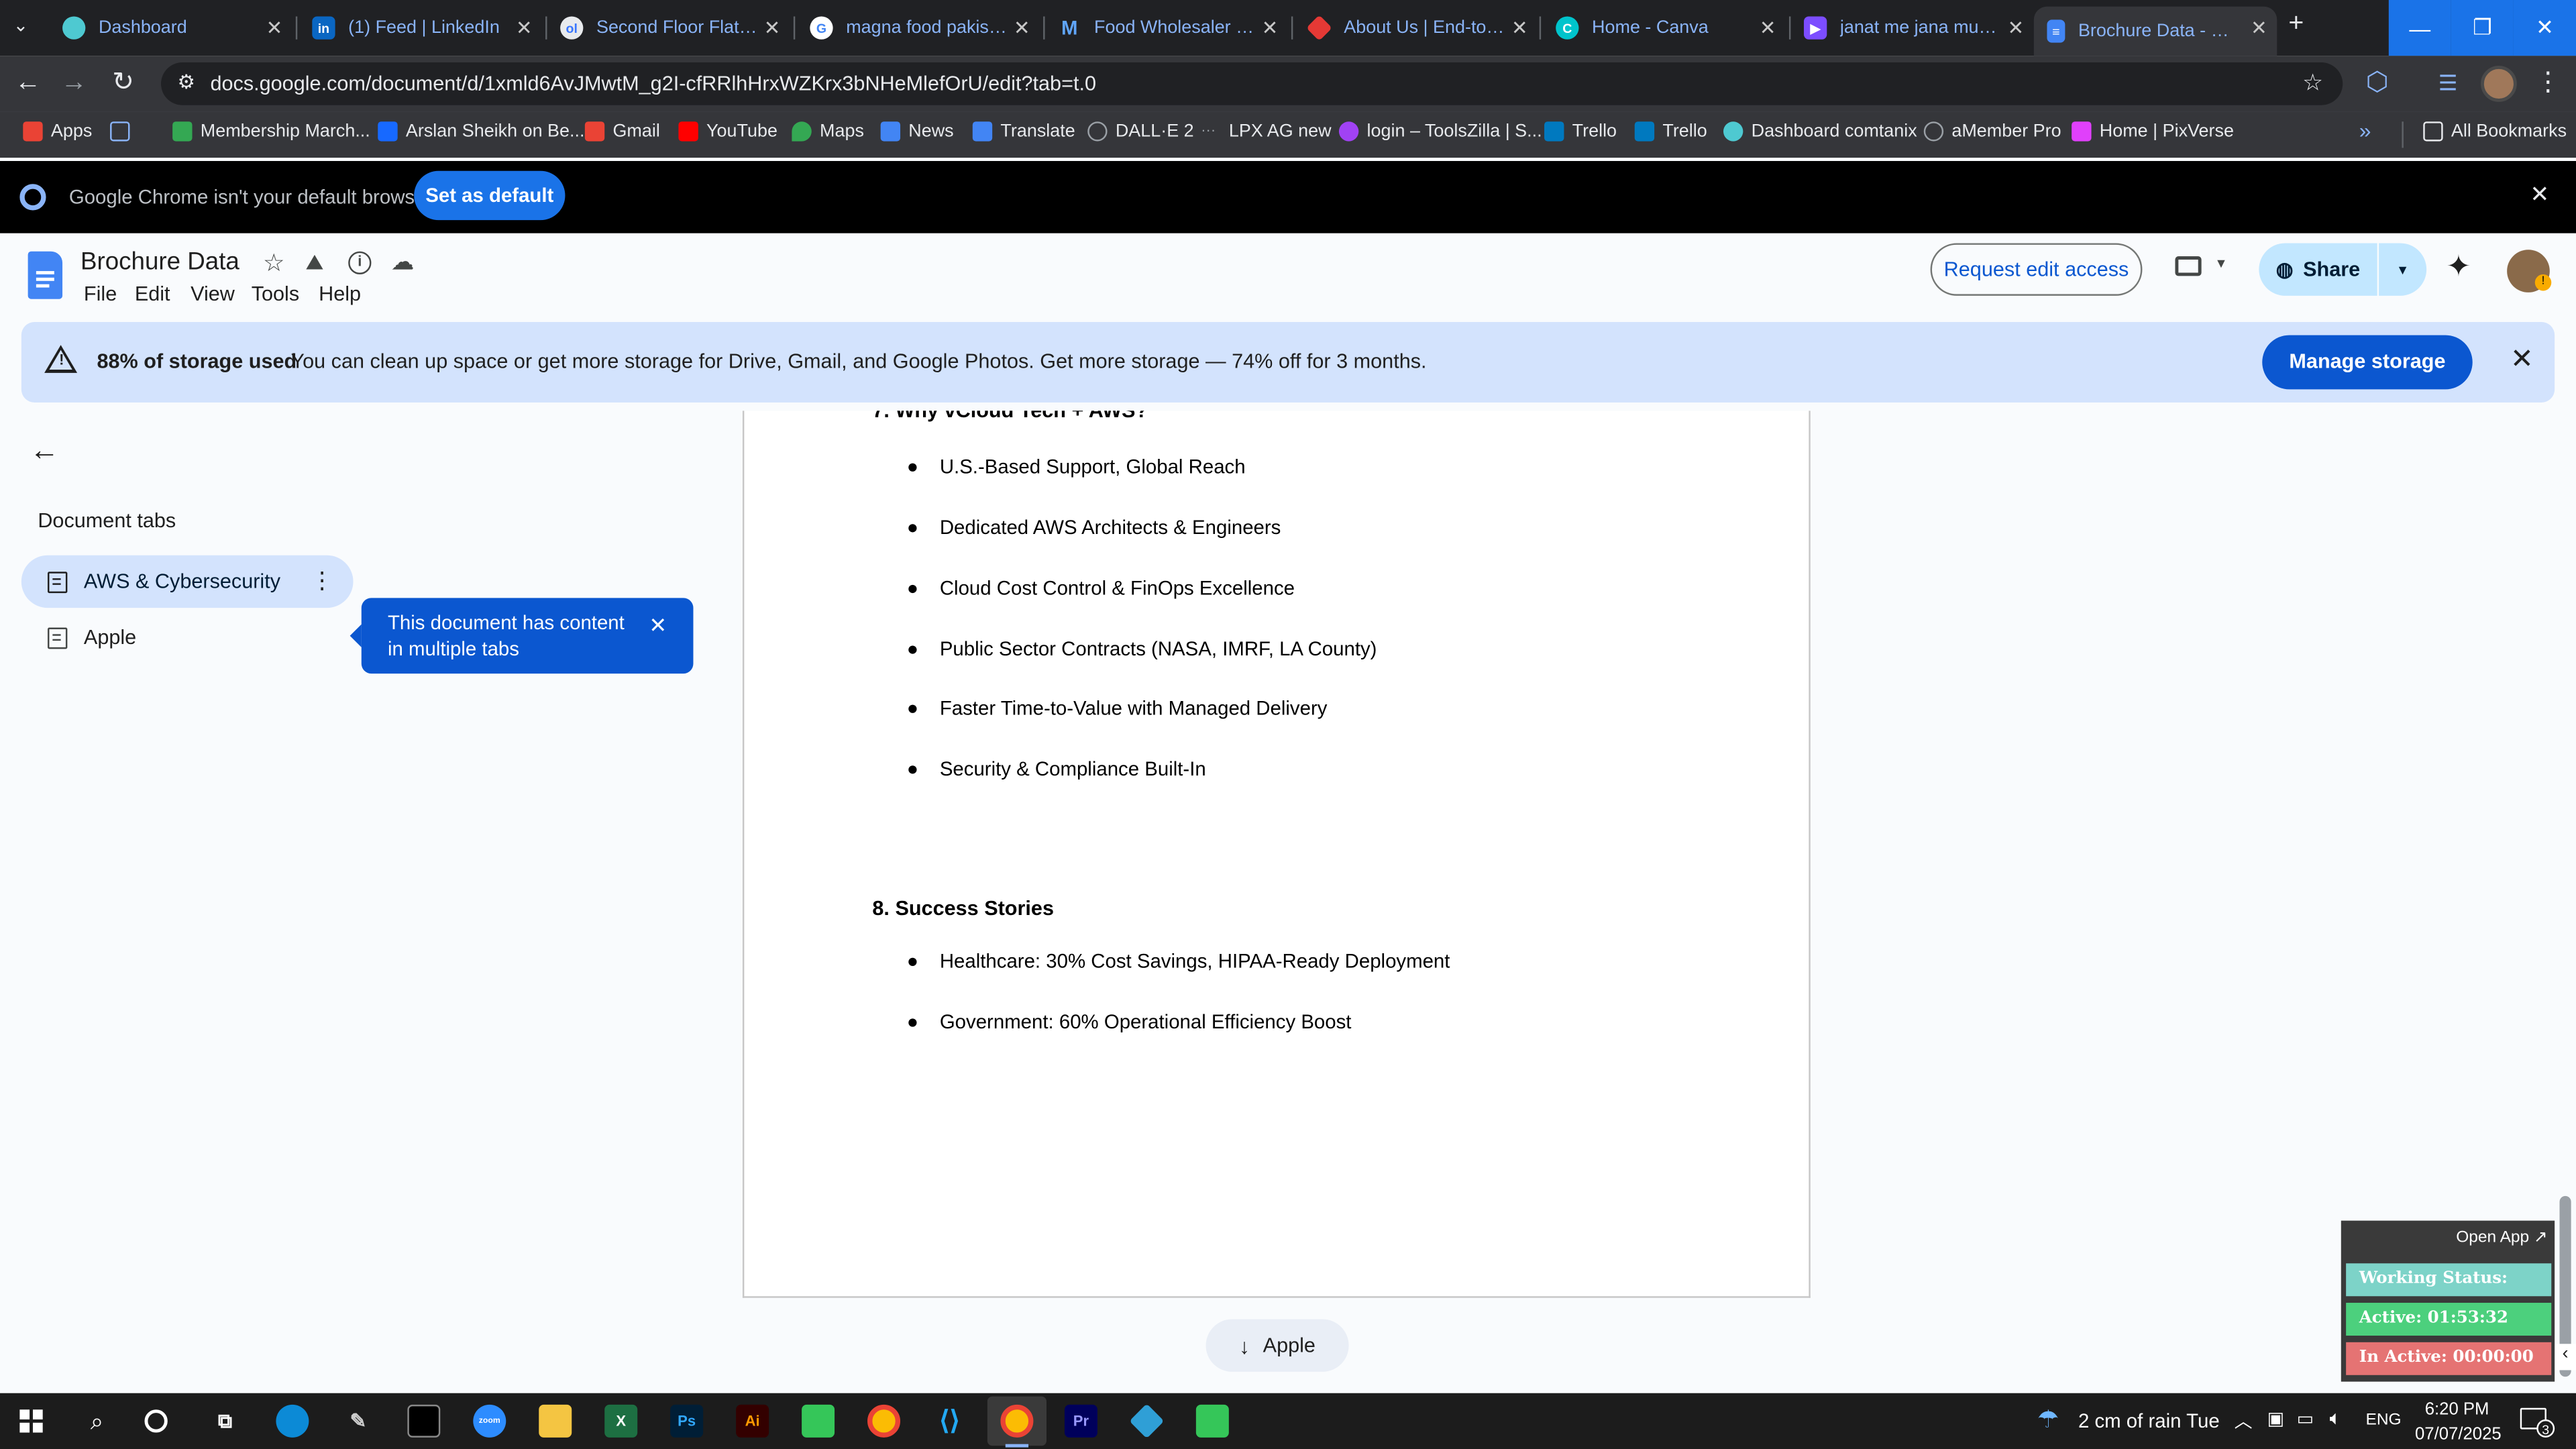 The height and width of the screenshot is (1449, 2576). I want to click on browser-tab-active: ≡ Brochure Data - Goo ✕, so click(2155, 31).